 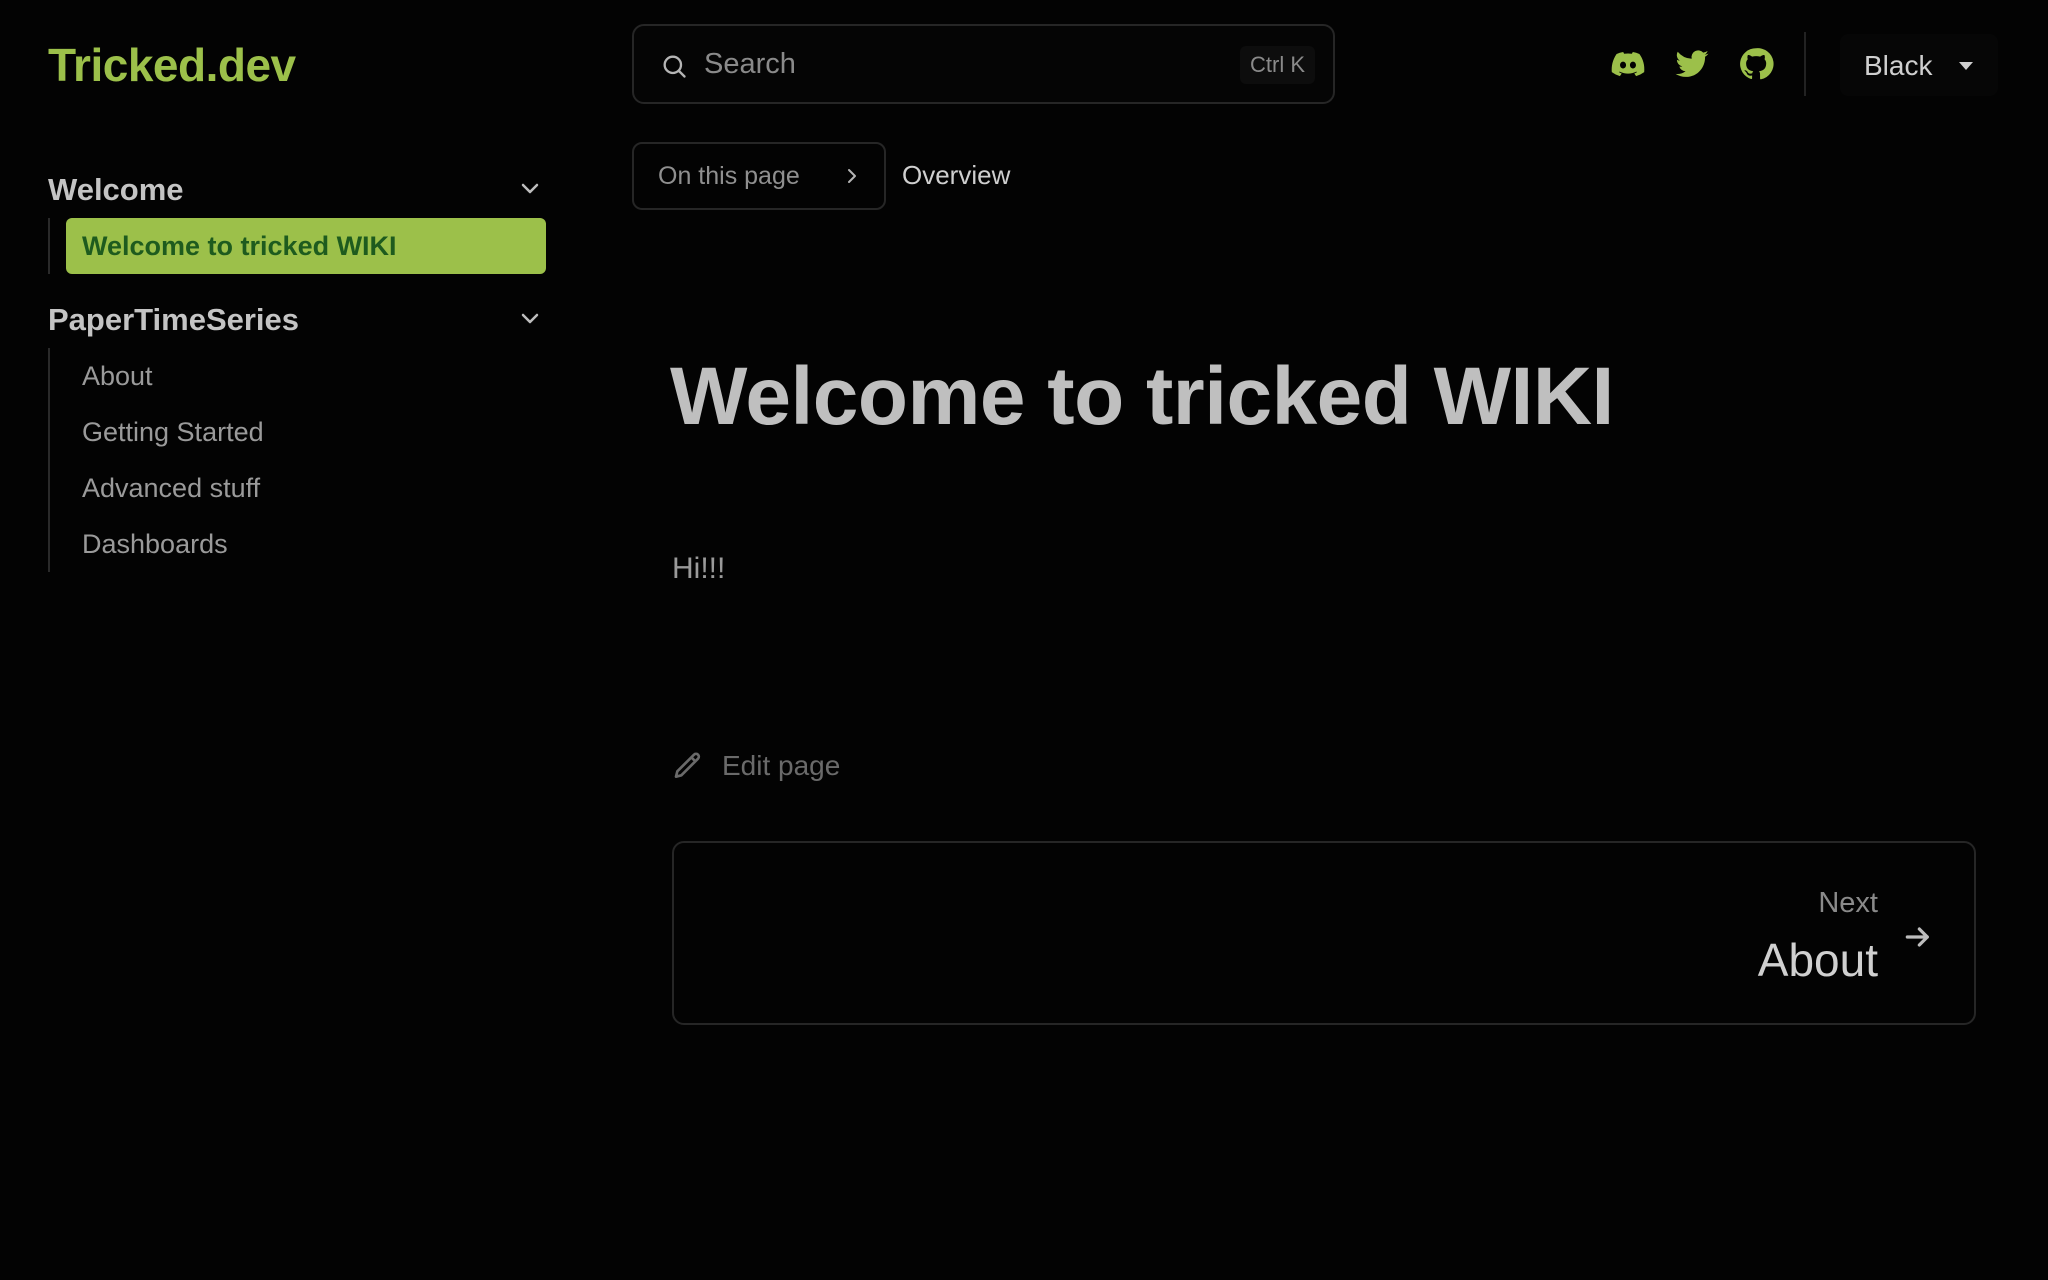 I want to click on page-body: Hi!!!, so click(x=699, y=568).